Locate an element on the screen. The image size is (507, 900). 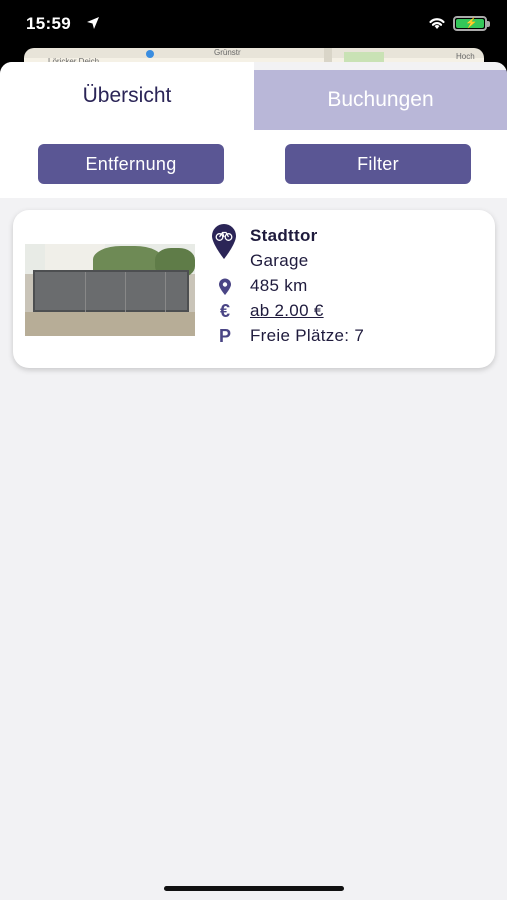
listing-title: Stadttor is located at coordinates (284, 235).